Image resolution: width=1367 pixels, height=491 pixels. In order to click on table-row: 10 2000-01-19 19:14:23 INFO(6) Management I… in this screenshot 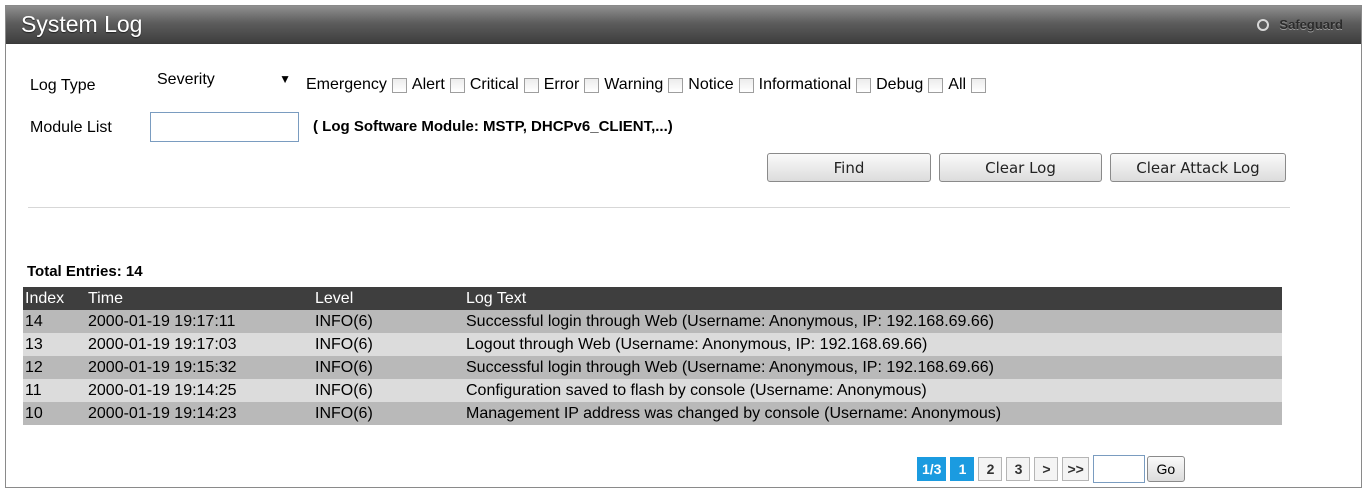, I will do `click(652, 413)`.